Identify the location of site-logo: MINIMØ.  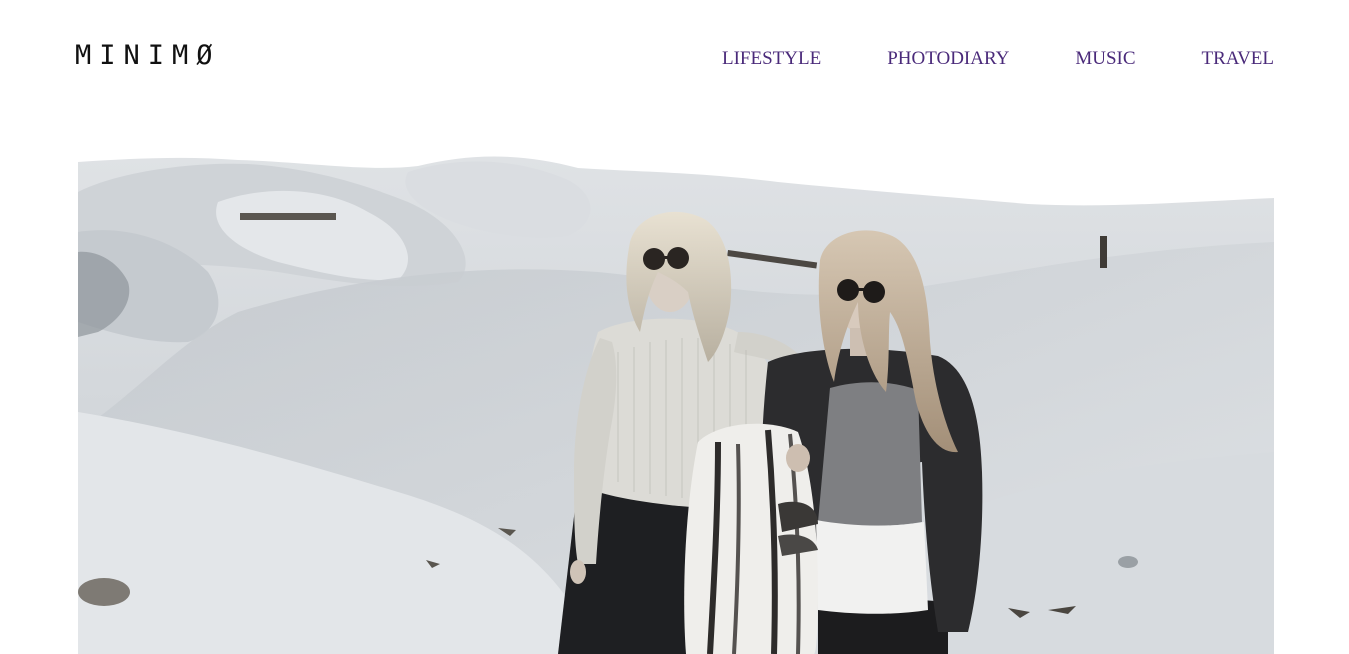
(148, 56).